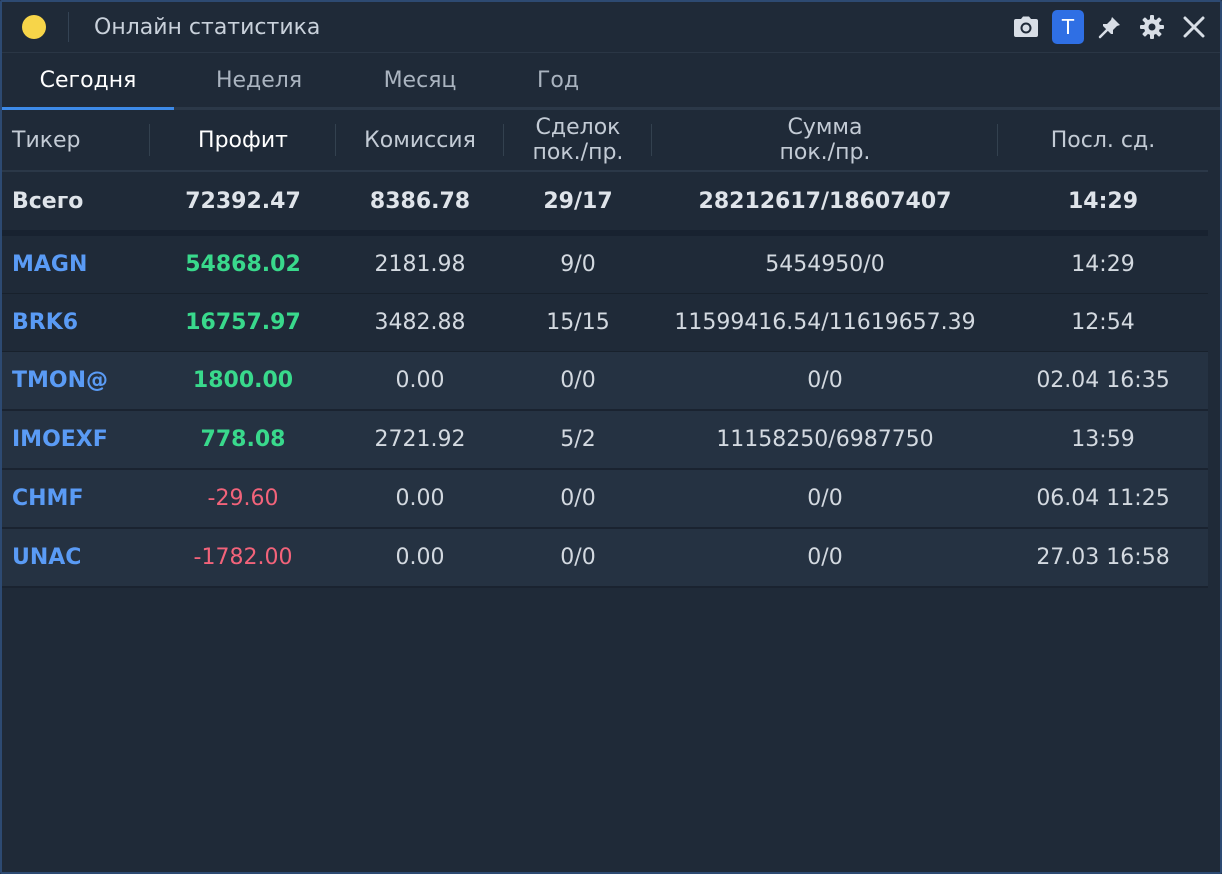  I want to click on terminal-button: T, so click(1068, 27).